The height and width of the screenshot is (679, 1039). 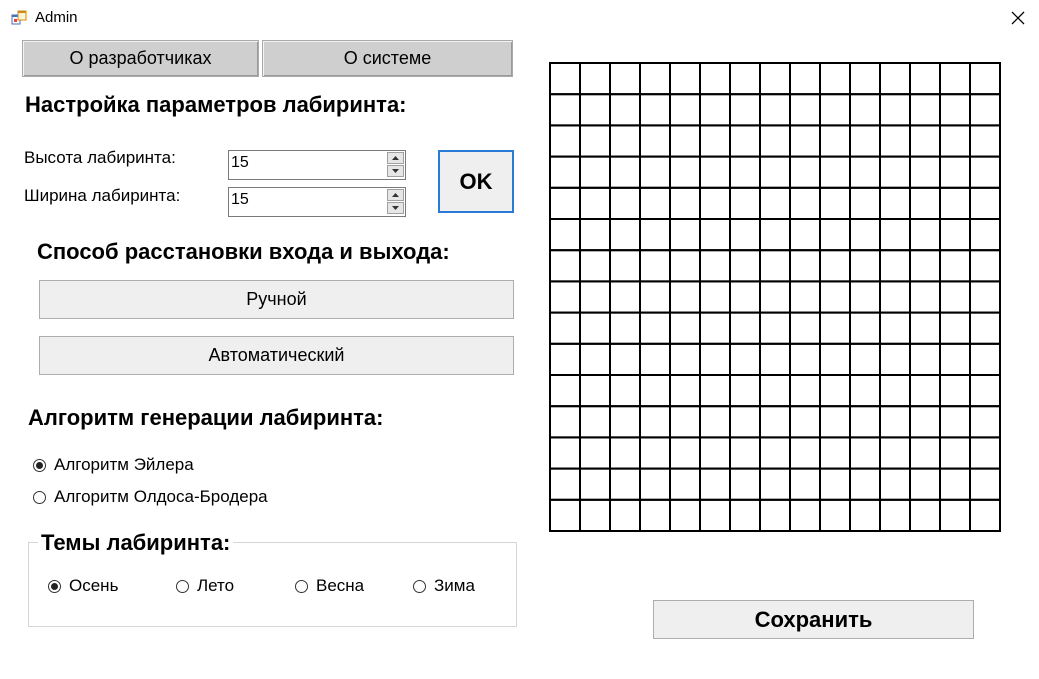 I want to click on ok-button: OK, so click(x=476, y=181).